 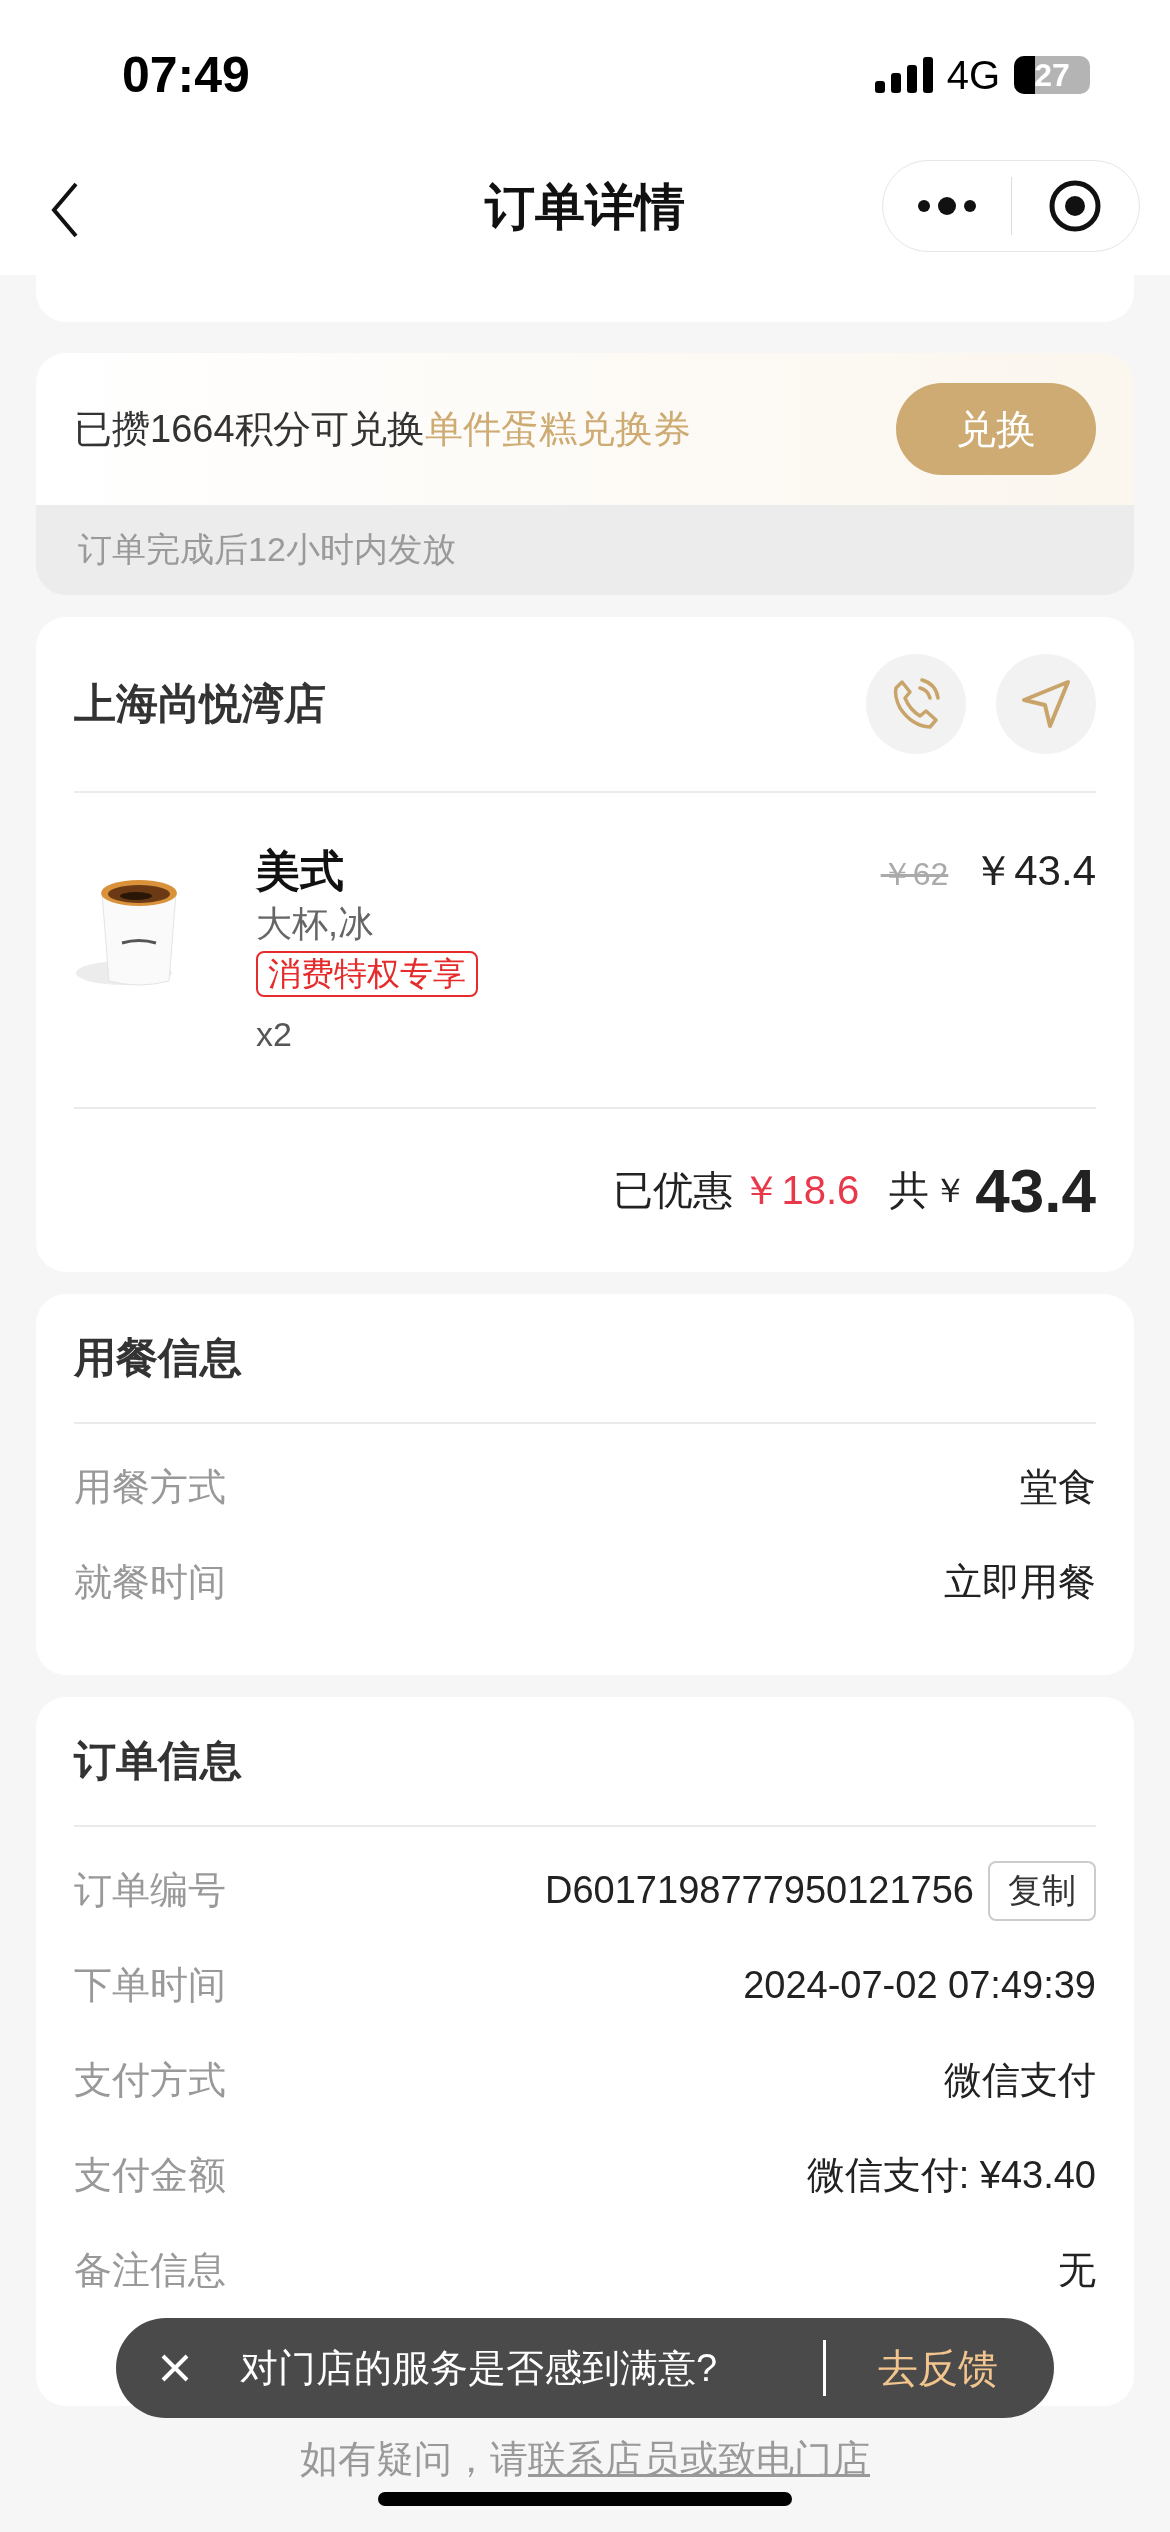 What do you see at coordinates (150, 1582) in the screenshot?
I see `field-label: 就餐时间` at bounding box center [150, 1582].